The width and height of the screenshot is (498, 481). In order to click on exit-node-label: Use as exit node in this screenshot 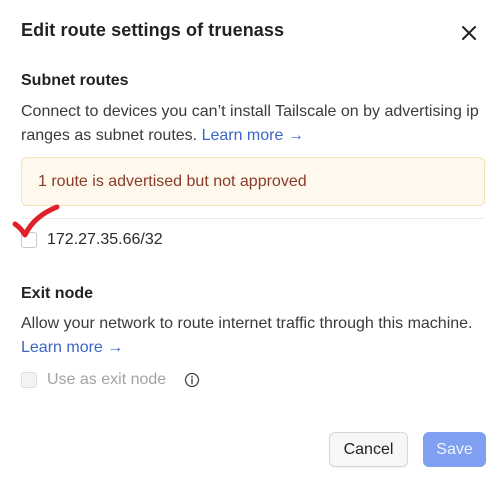, I will do `click(107, 379)`.